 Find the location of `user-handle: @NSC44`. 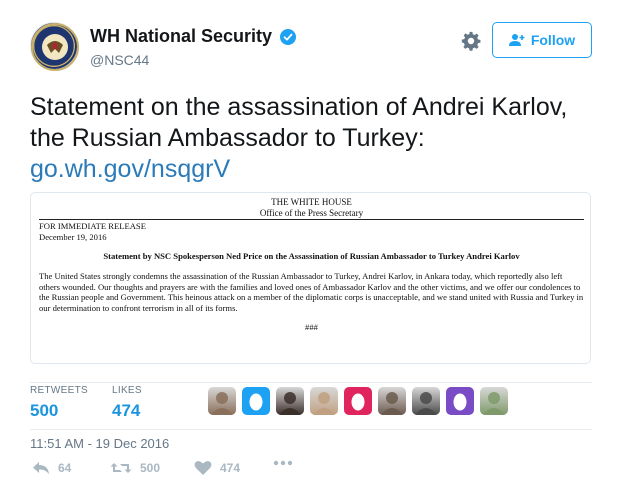

user-handle: @NSC44 is located at coordinates (193, 60).